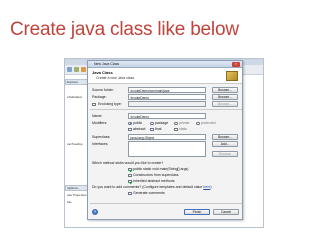  I want to click on dialog-header: Java Class Create a new Java class., so click(165, 76).